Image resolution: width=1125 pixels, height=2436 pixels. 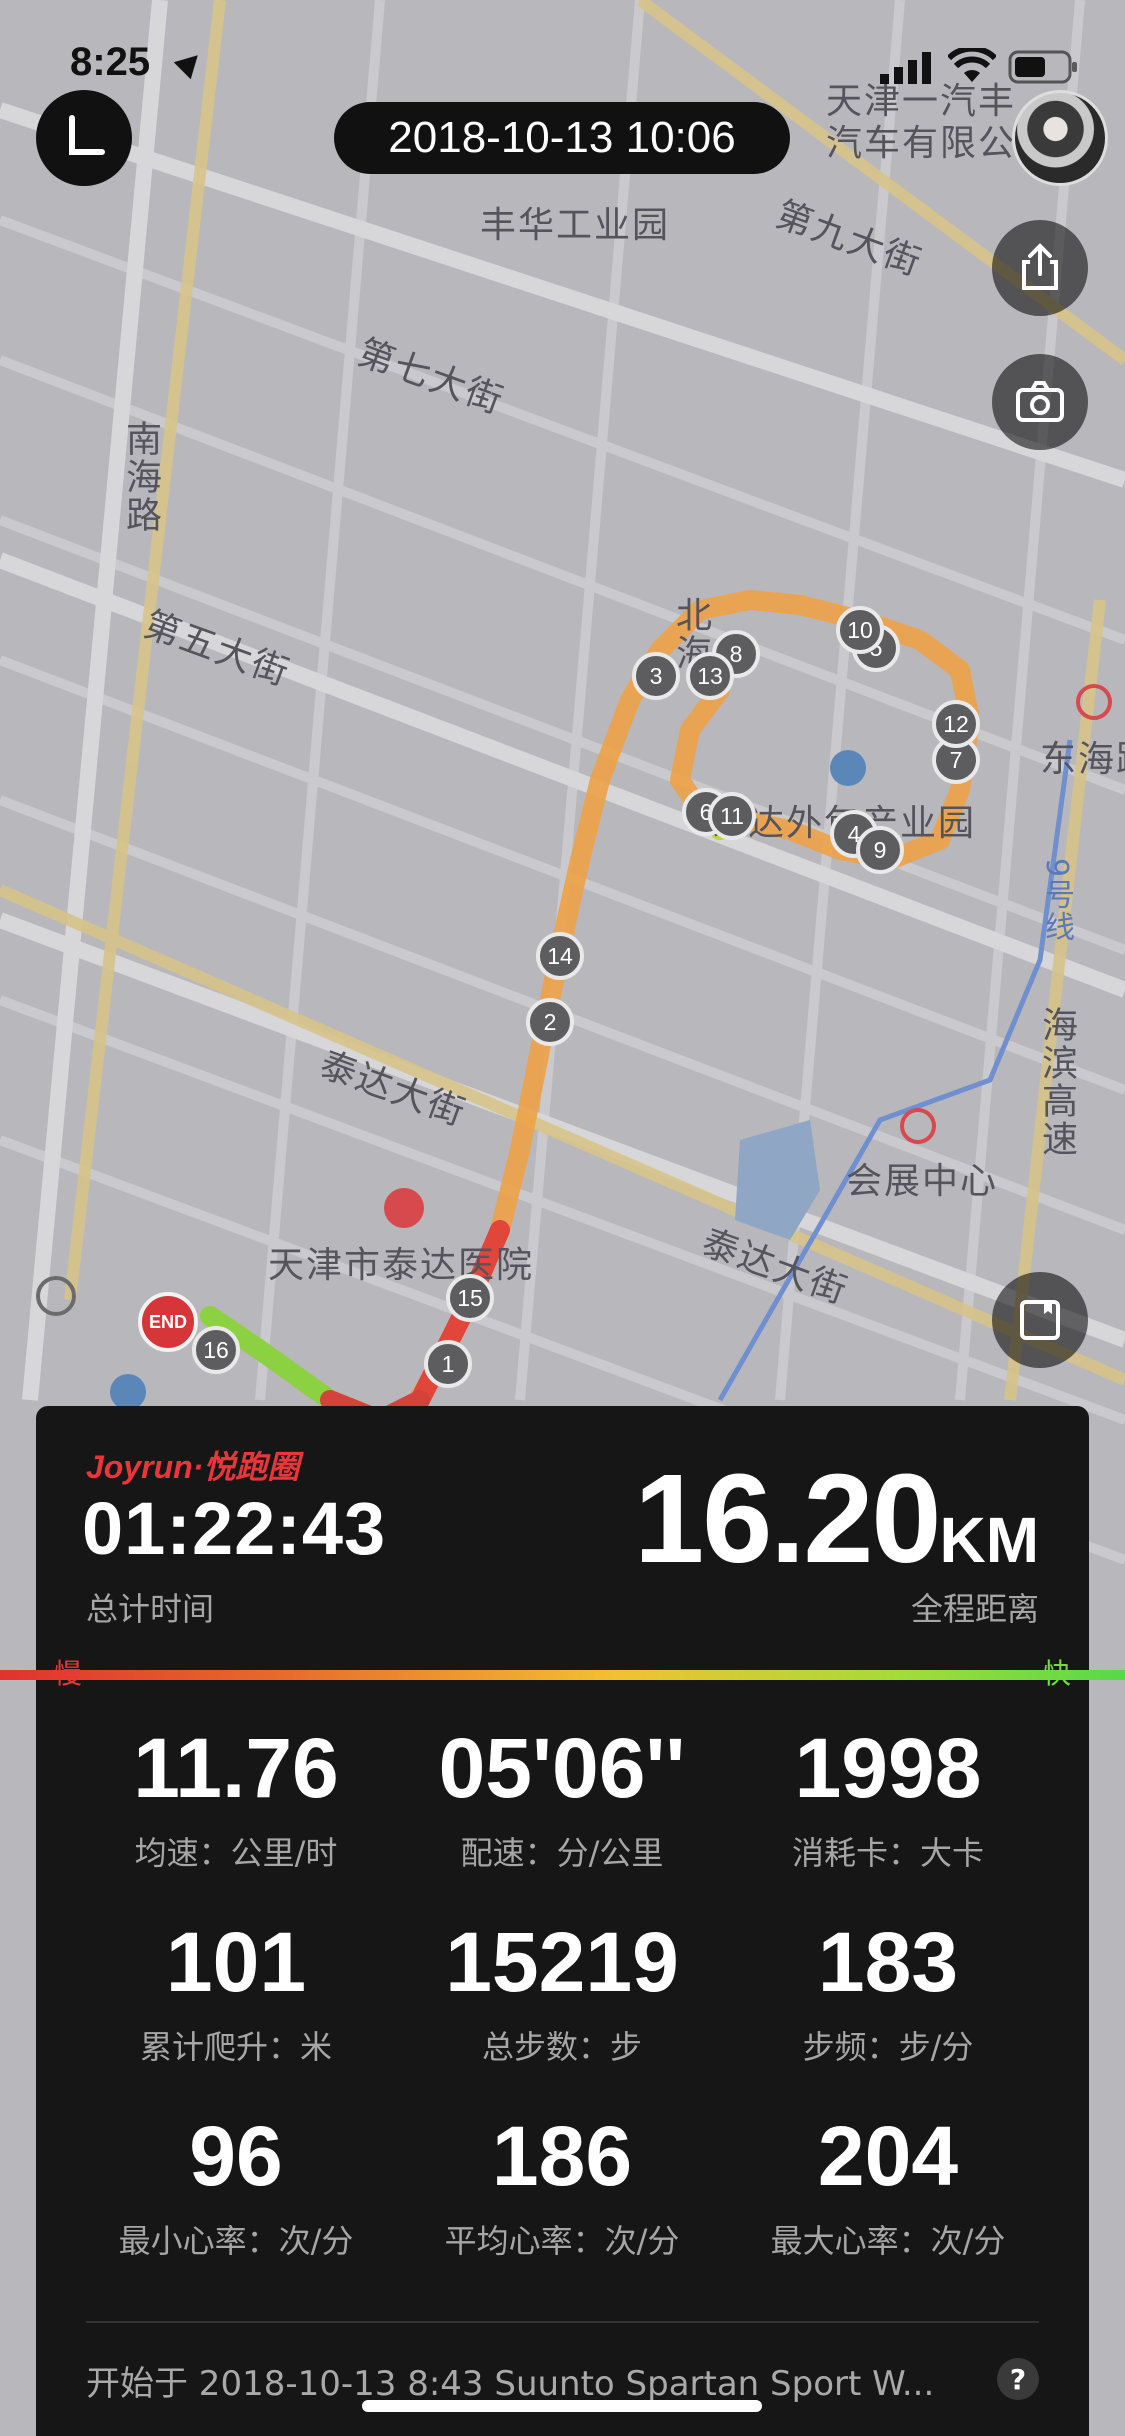 I want to click on stat-label: 最小心率：次/分, so click(x=236, y=2241).